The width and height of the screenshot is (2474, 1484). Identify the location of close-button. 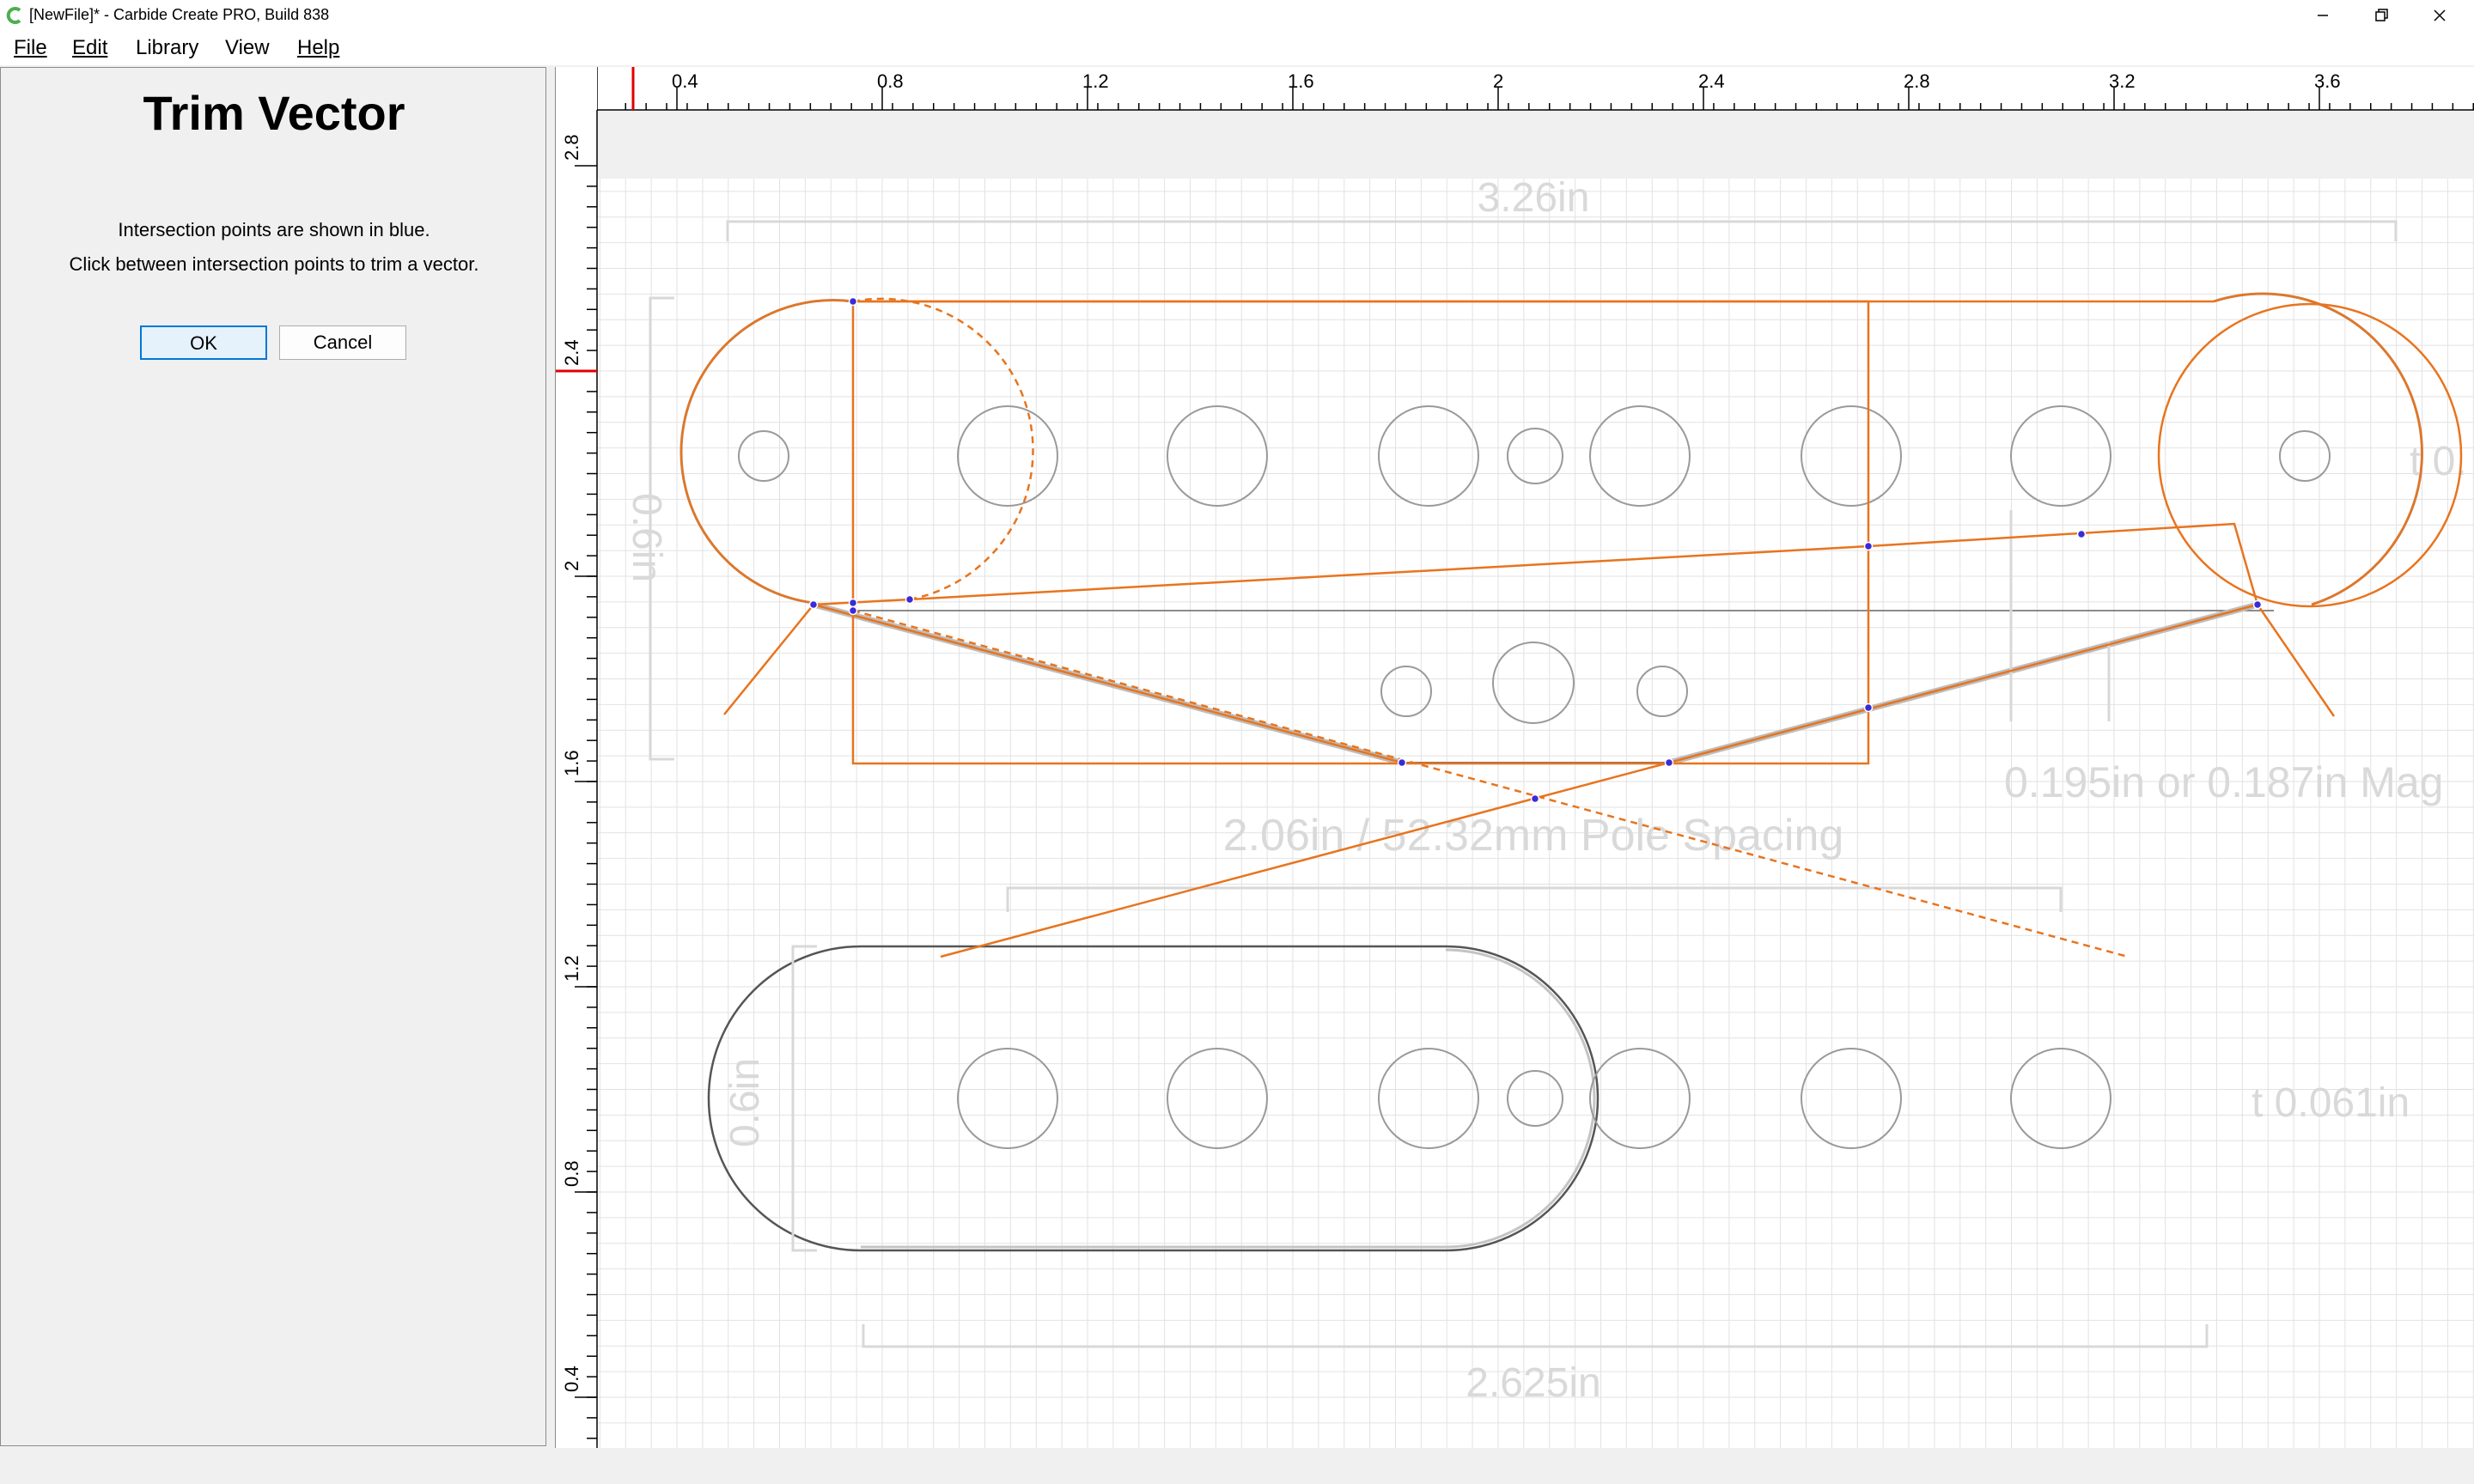
(2439, 16).